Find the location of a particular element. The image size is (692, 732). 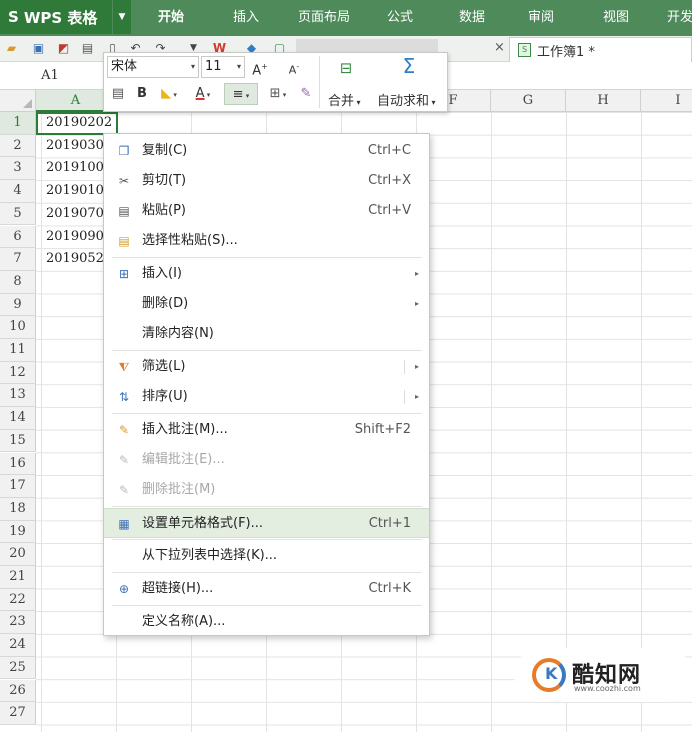

font-name-value: 宋体 is located at coordinates (124, 66).